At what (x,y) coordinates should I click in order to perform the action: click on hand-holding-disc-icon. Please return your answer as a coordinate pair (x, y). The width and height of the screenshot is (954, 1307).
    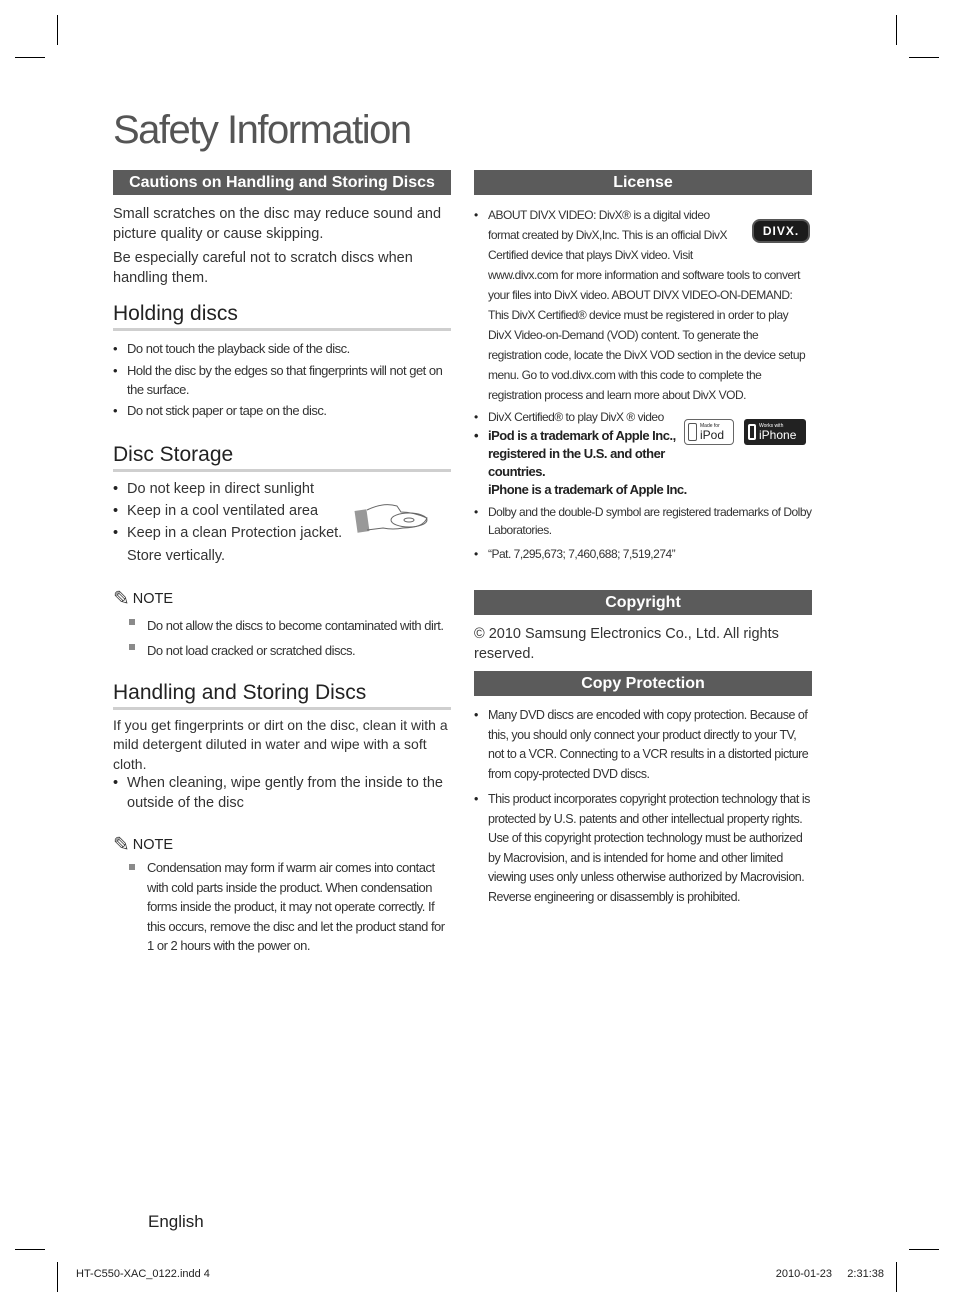
    Looking at the image, I should click on (391, 518).